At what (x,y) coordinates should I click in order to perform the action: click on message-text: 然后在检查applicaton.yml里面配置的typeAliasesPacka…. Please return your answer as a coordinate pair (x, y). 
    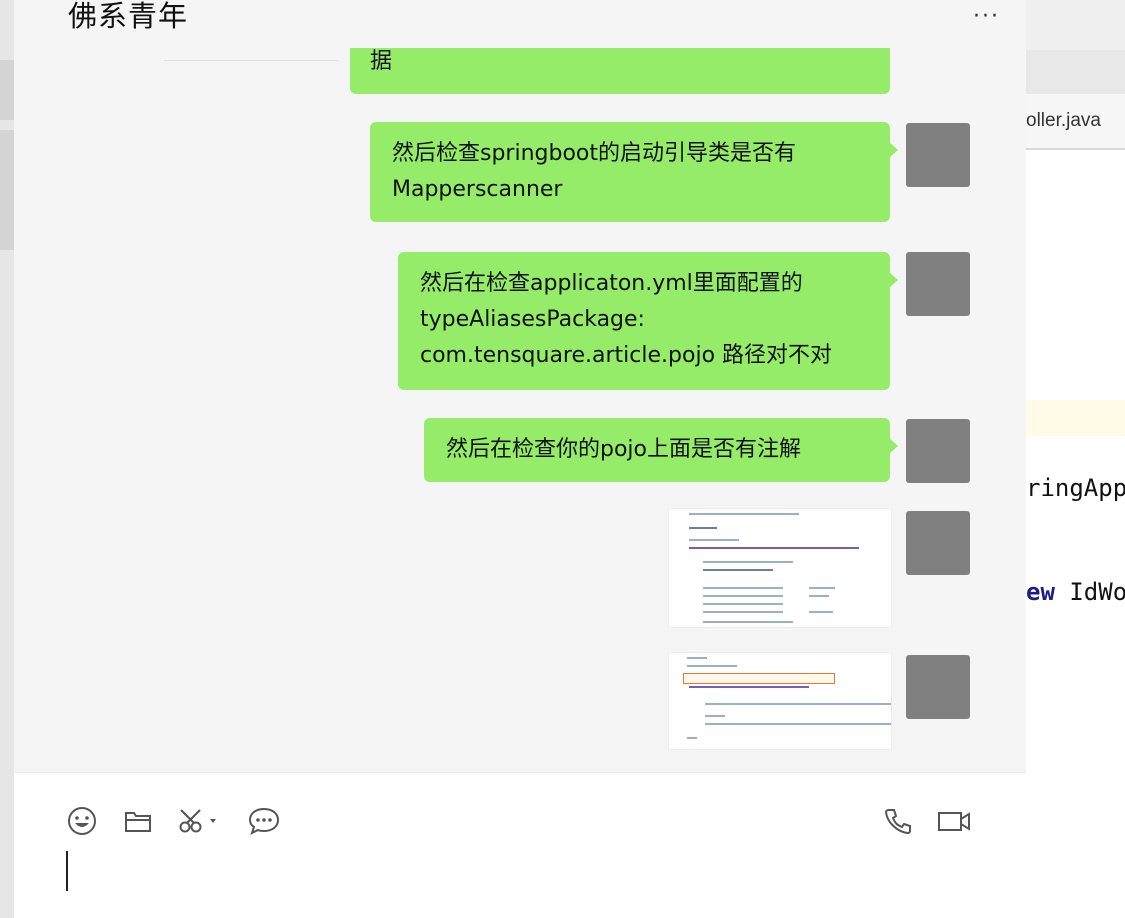
    Looking at the image, I should click on (626, 319).